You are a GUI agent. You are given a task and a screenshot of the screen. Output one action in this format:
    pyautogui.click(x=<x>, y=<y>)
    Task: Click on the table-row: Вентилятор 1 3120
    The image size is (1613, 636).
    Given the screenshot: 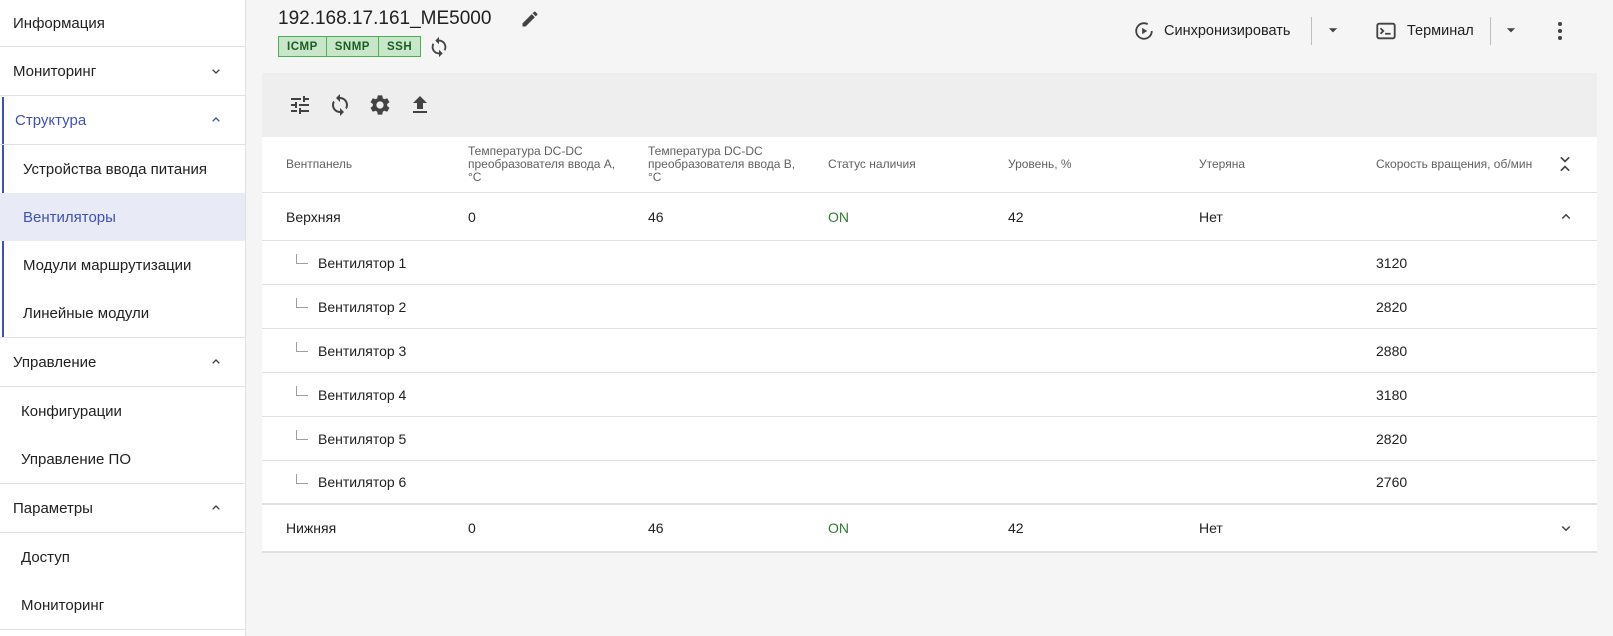 What is the action you would take?
    pyautogui.click(x=929, y=263)
    